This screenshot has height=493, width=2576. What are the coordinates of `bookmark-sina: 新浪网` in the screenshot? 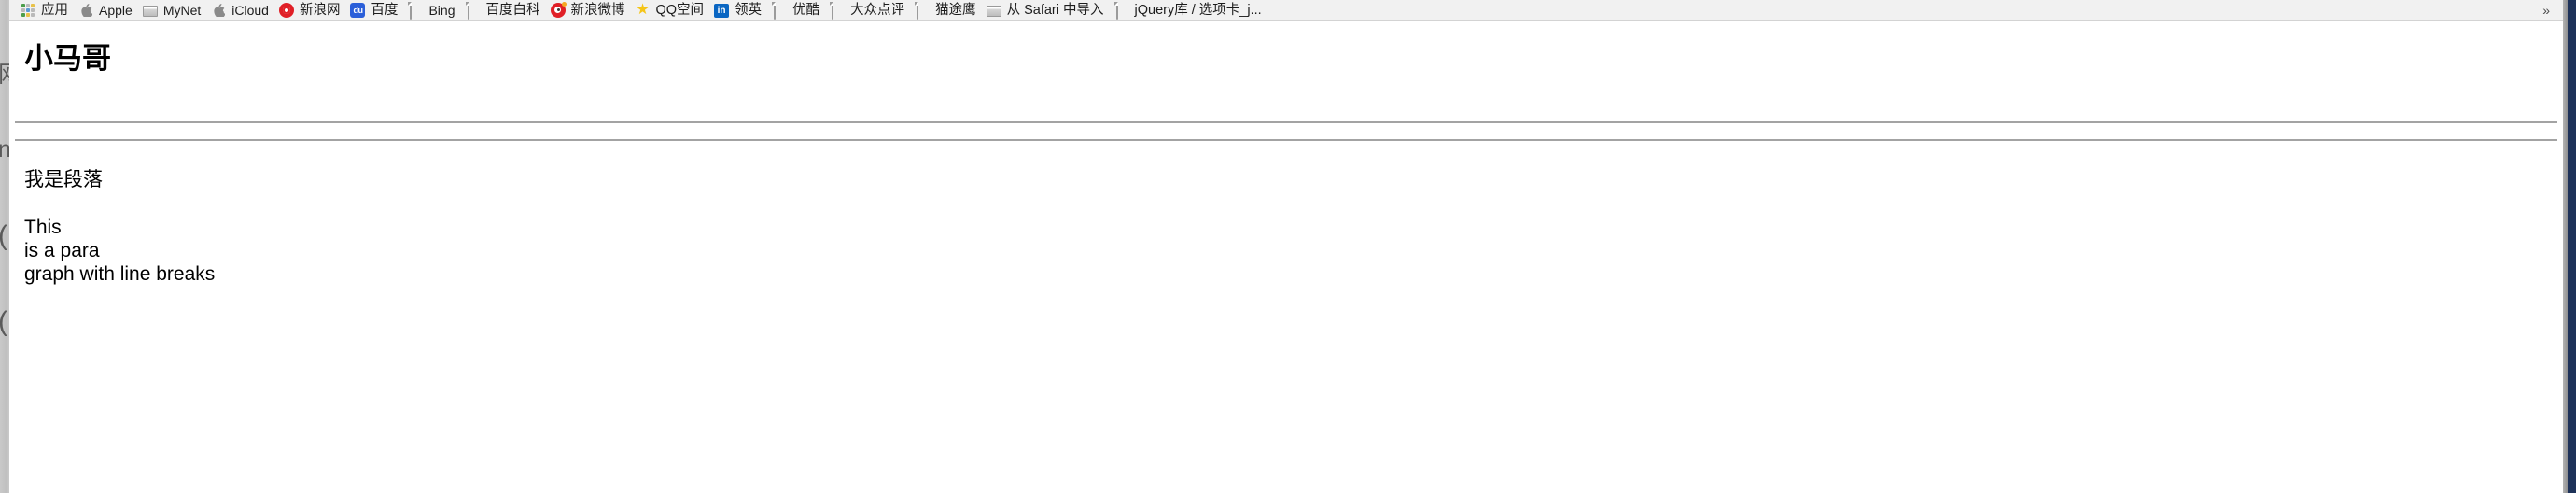 It's located at (311, 10).